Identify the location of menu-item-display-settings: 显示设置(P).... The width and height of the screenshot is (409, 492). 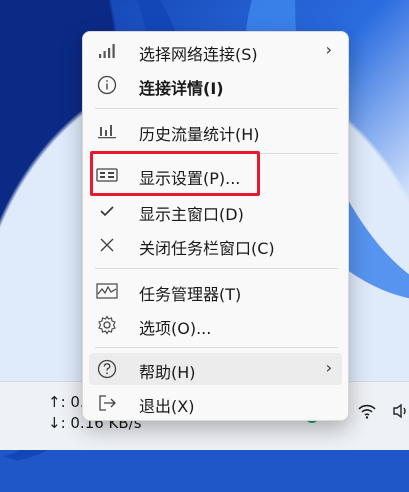
(215, 175).